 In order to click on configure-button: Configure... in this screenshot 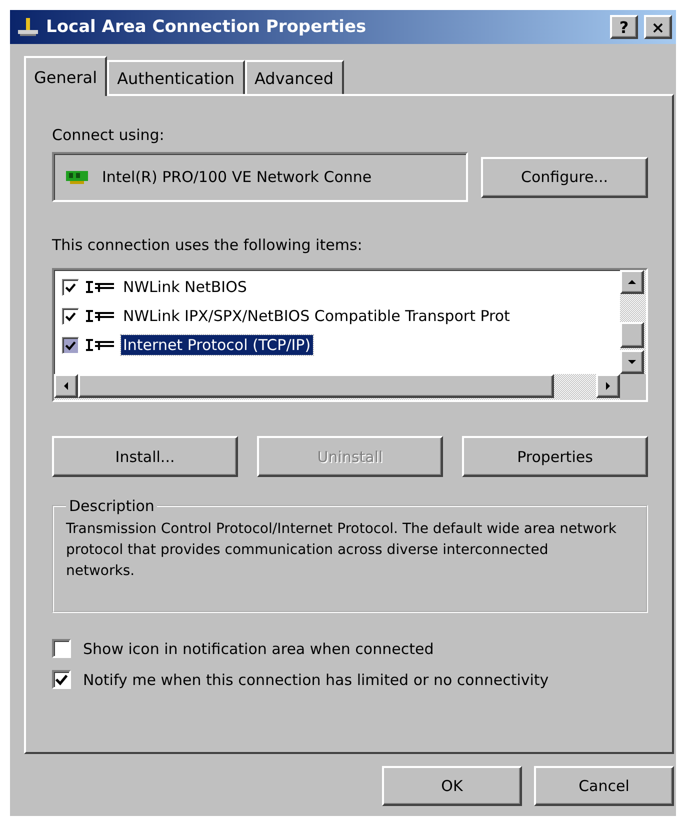, I will do `click(564, 177)`.